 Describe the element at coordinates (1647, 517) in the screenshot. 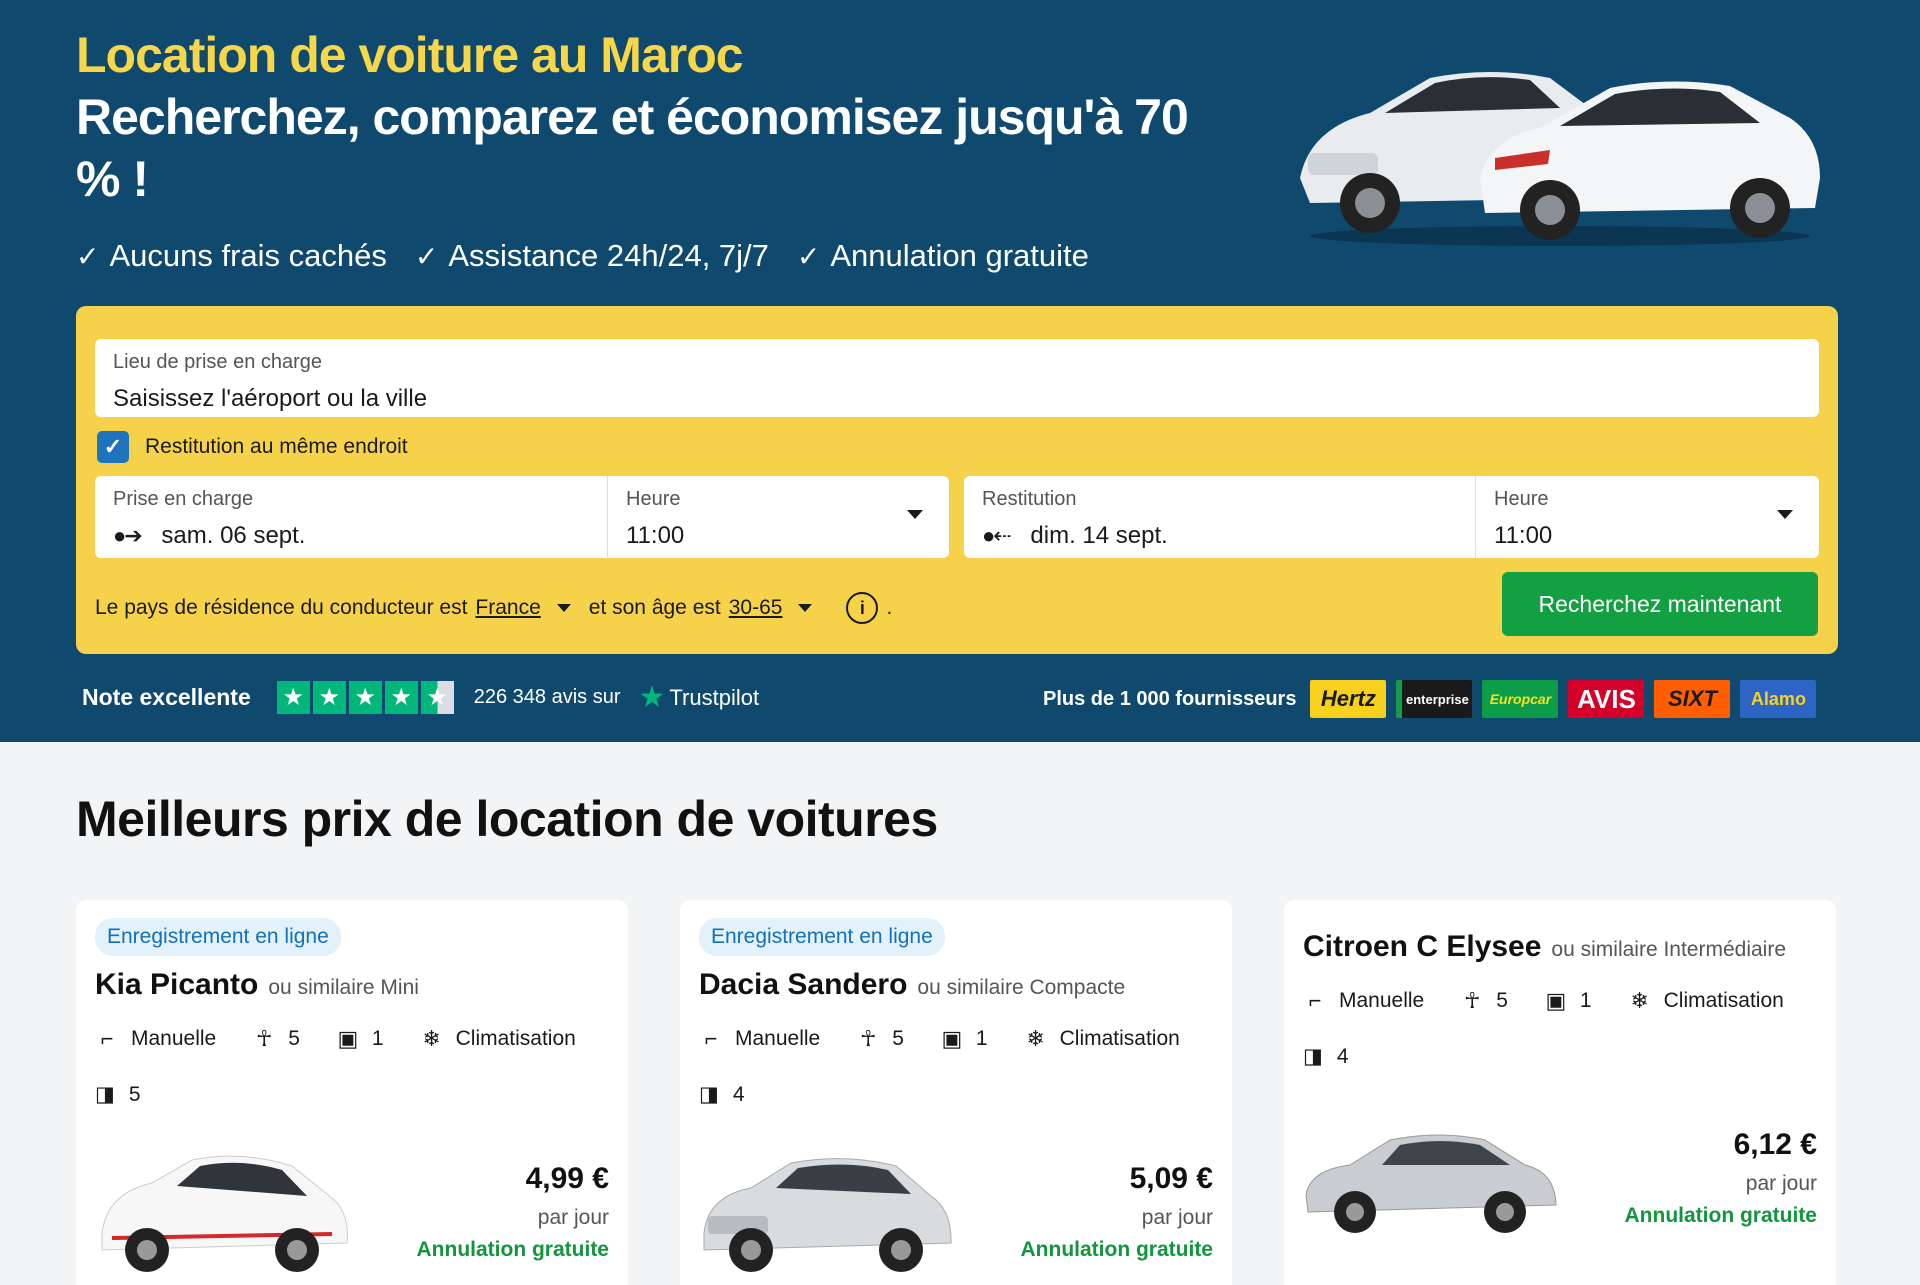

I see `return-time-select: Heure 11:00` at that location.